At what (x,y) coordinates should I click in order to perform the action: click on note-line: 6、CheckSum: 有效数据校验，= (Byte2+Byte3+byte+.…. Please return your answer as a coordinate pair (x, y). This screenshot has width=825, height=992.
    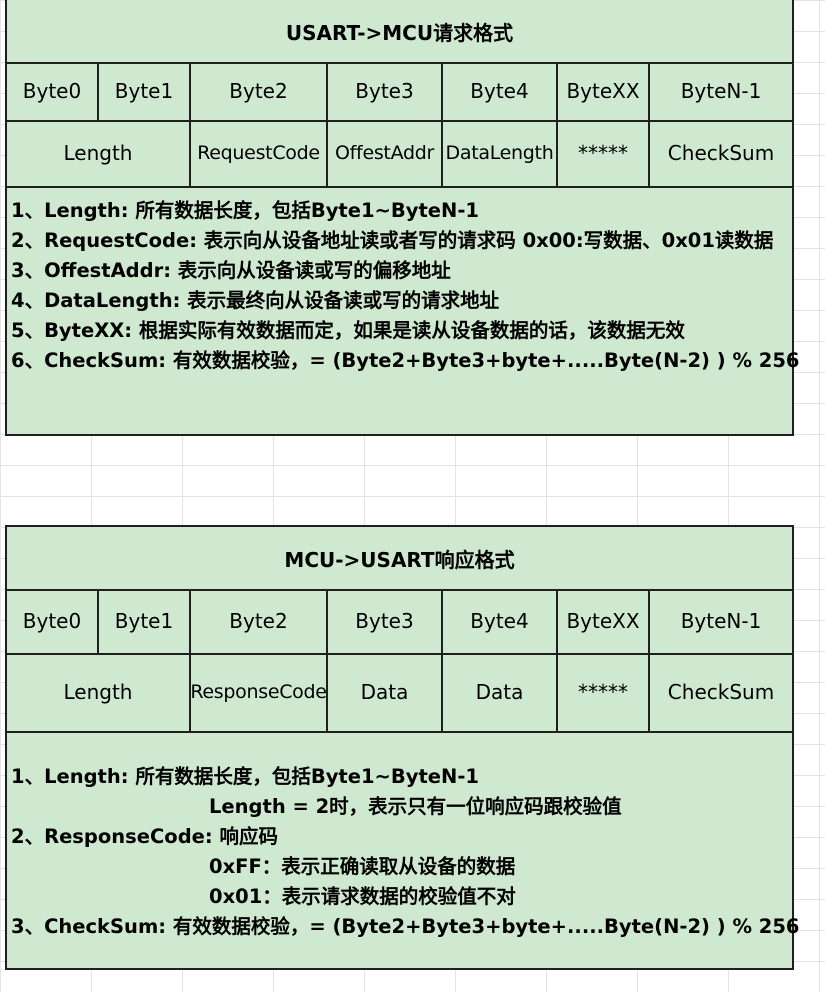
    Looking at the image, I should click on (405, 360).